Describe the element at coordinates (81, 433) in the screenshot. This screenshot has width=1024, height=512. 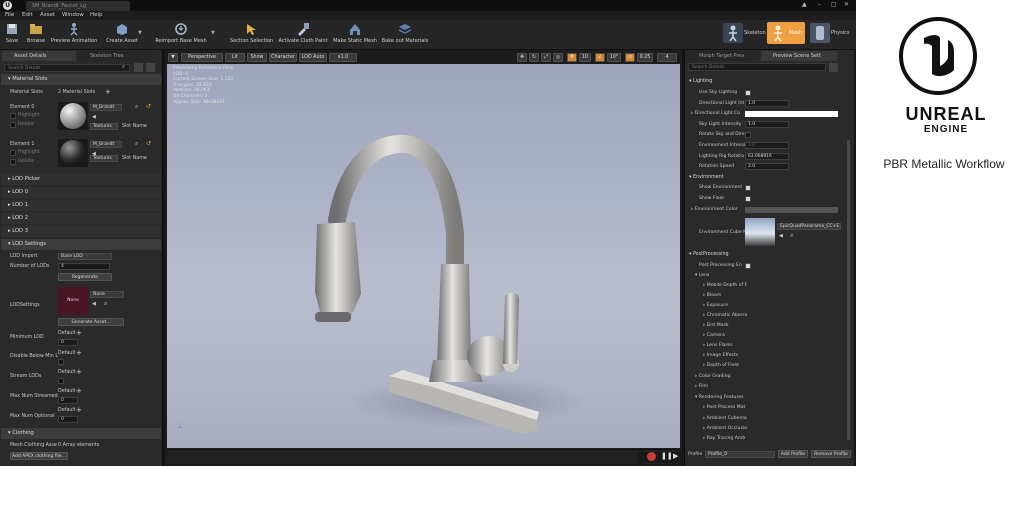
I see `clothing-header: ▾ Clothing` at that location.